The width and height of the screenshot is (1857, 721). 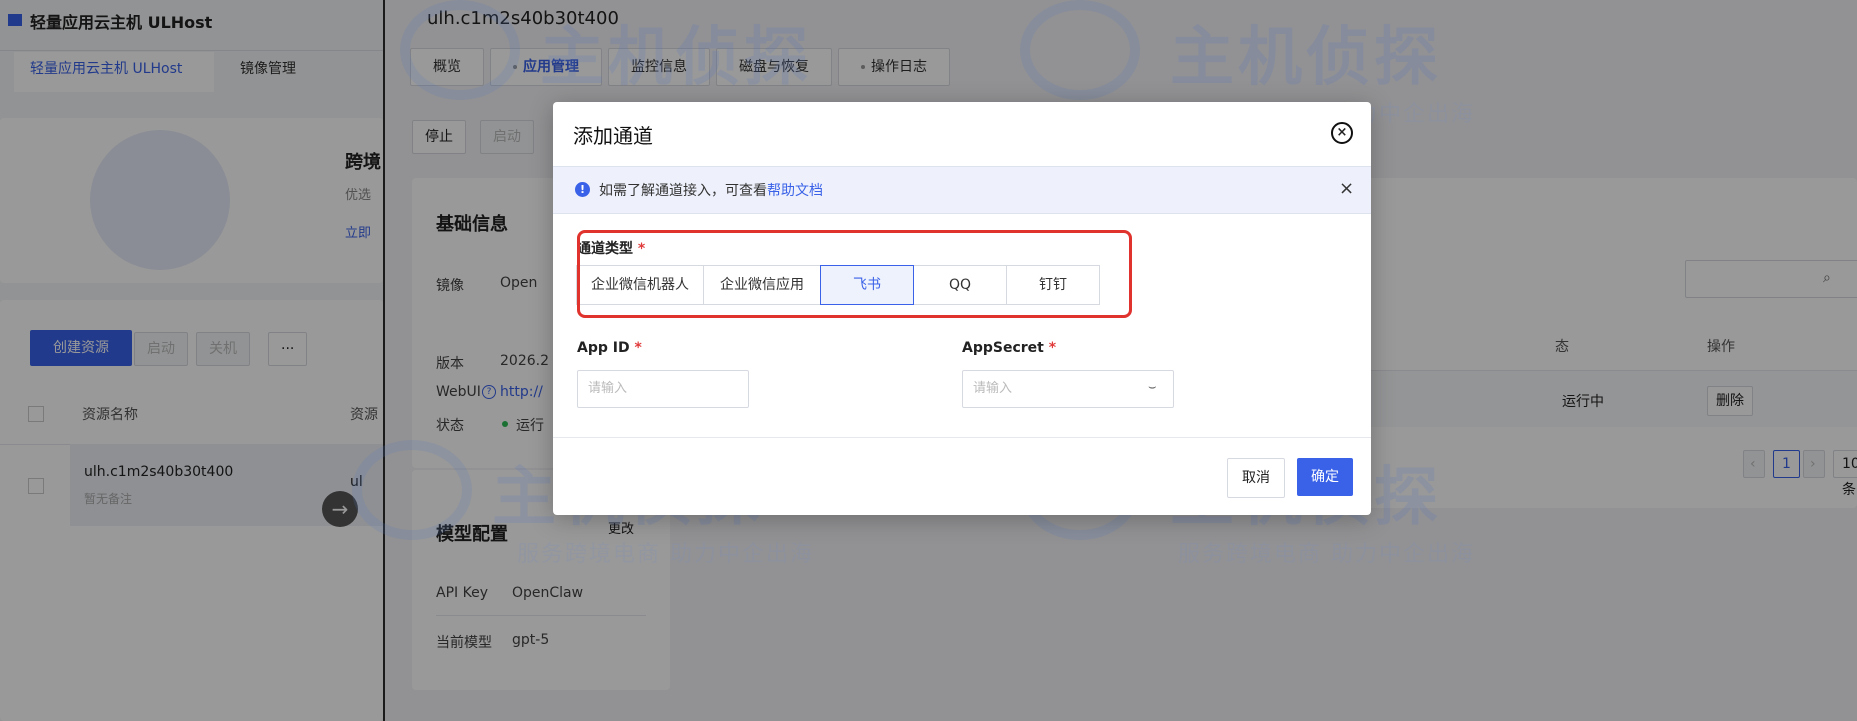 I want to click on app-secret-input: 请输入, so click(x=1068, y=389).